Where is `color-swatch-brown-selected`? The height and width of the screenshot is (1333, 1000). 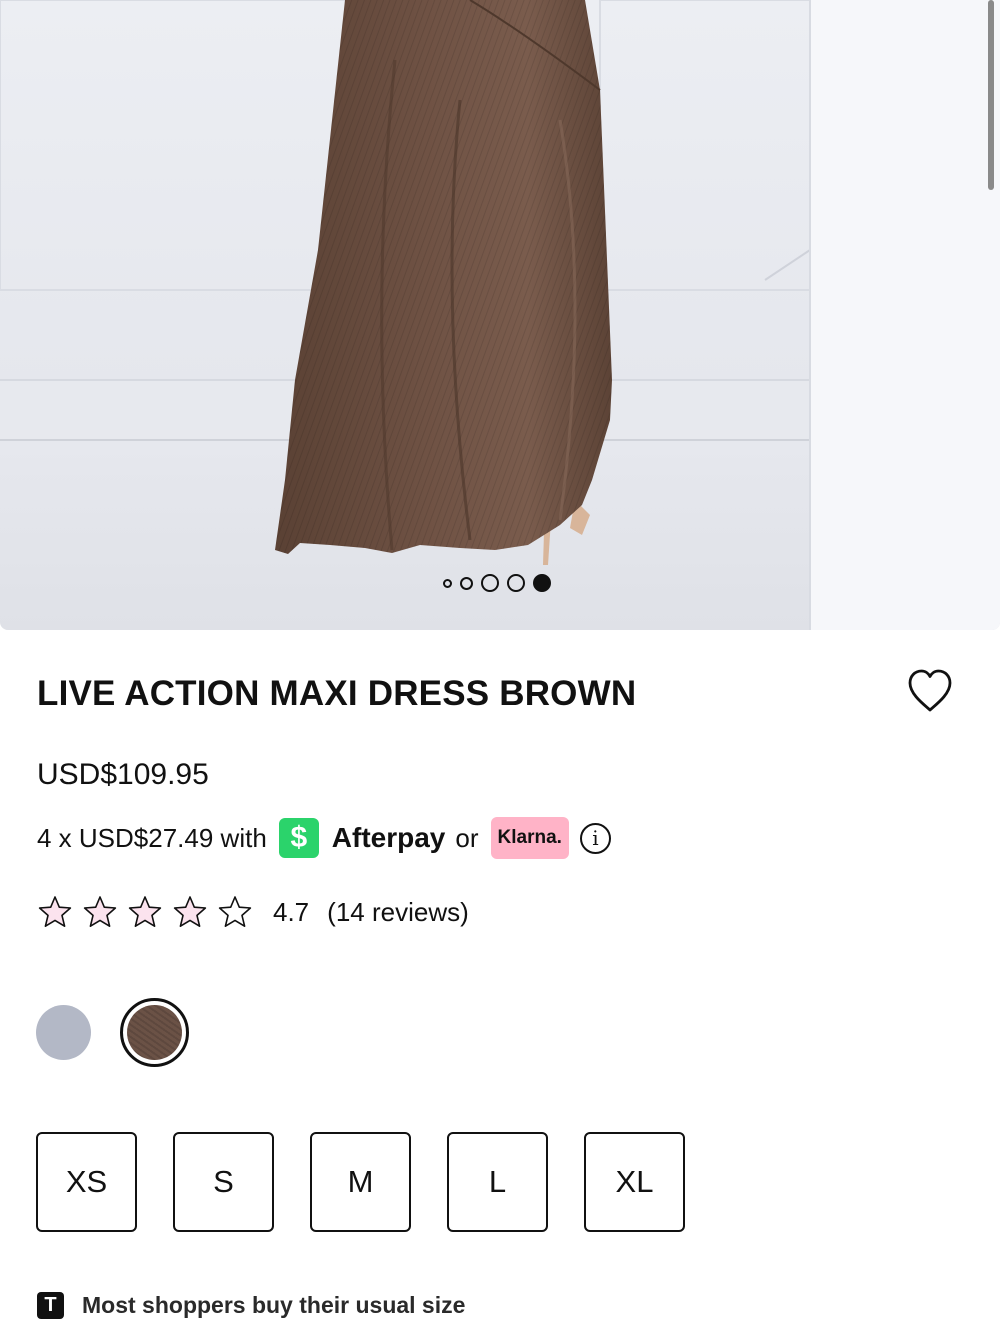 color-swatch-brown-selected is located at coordinates (154, 1032).